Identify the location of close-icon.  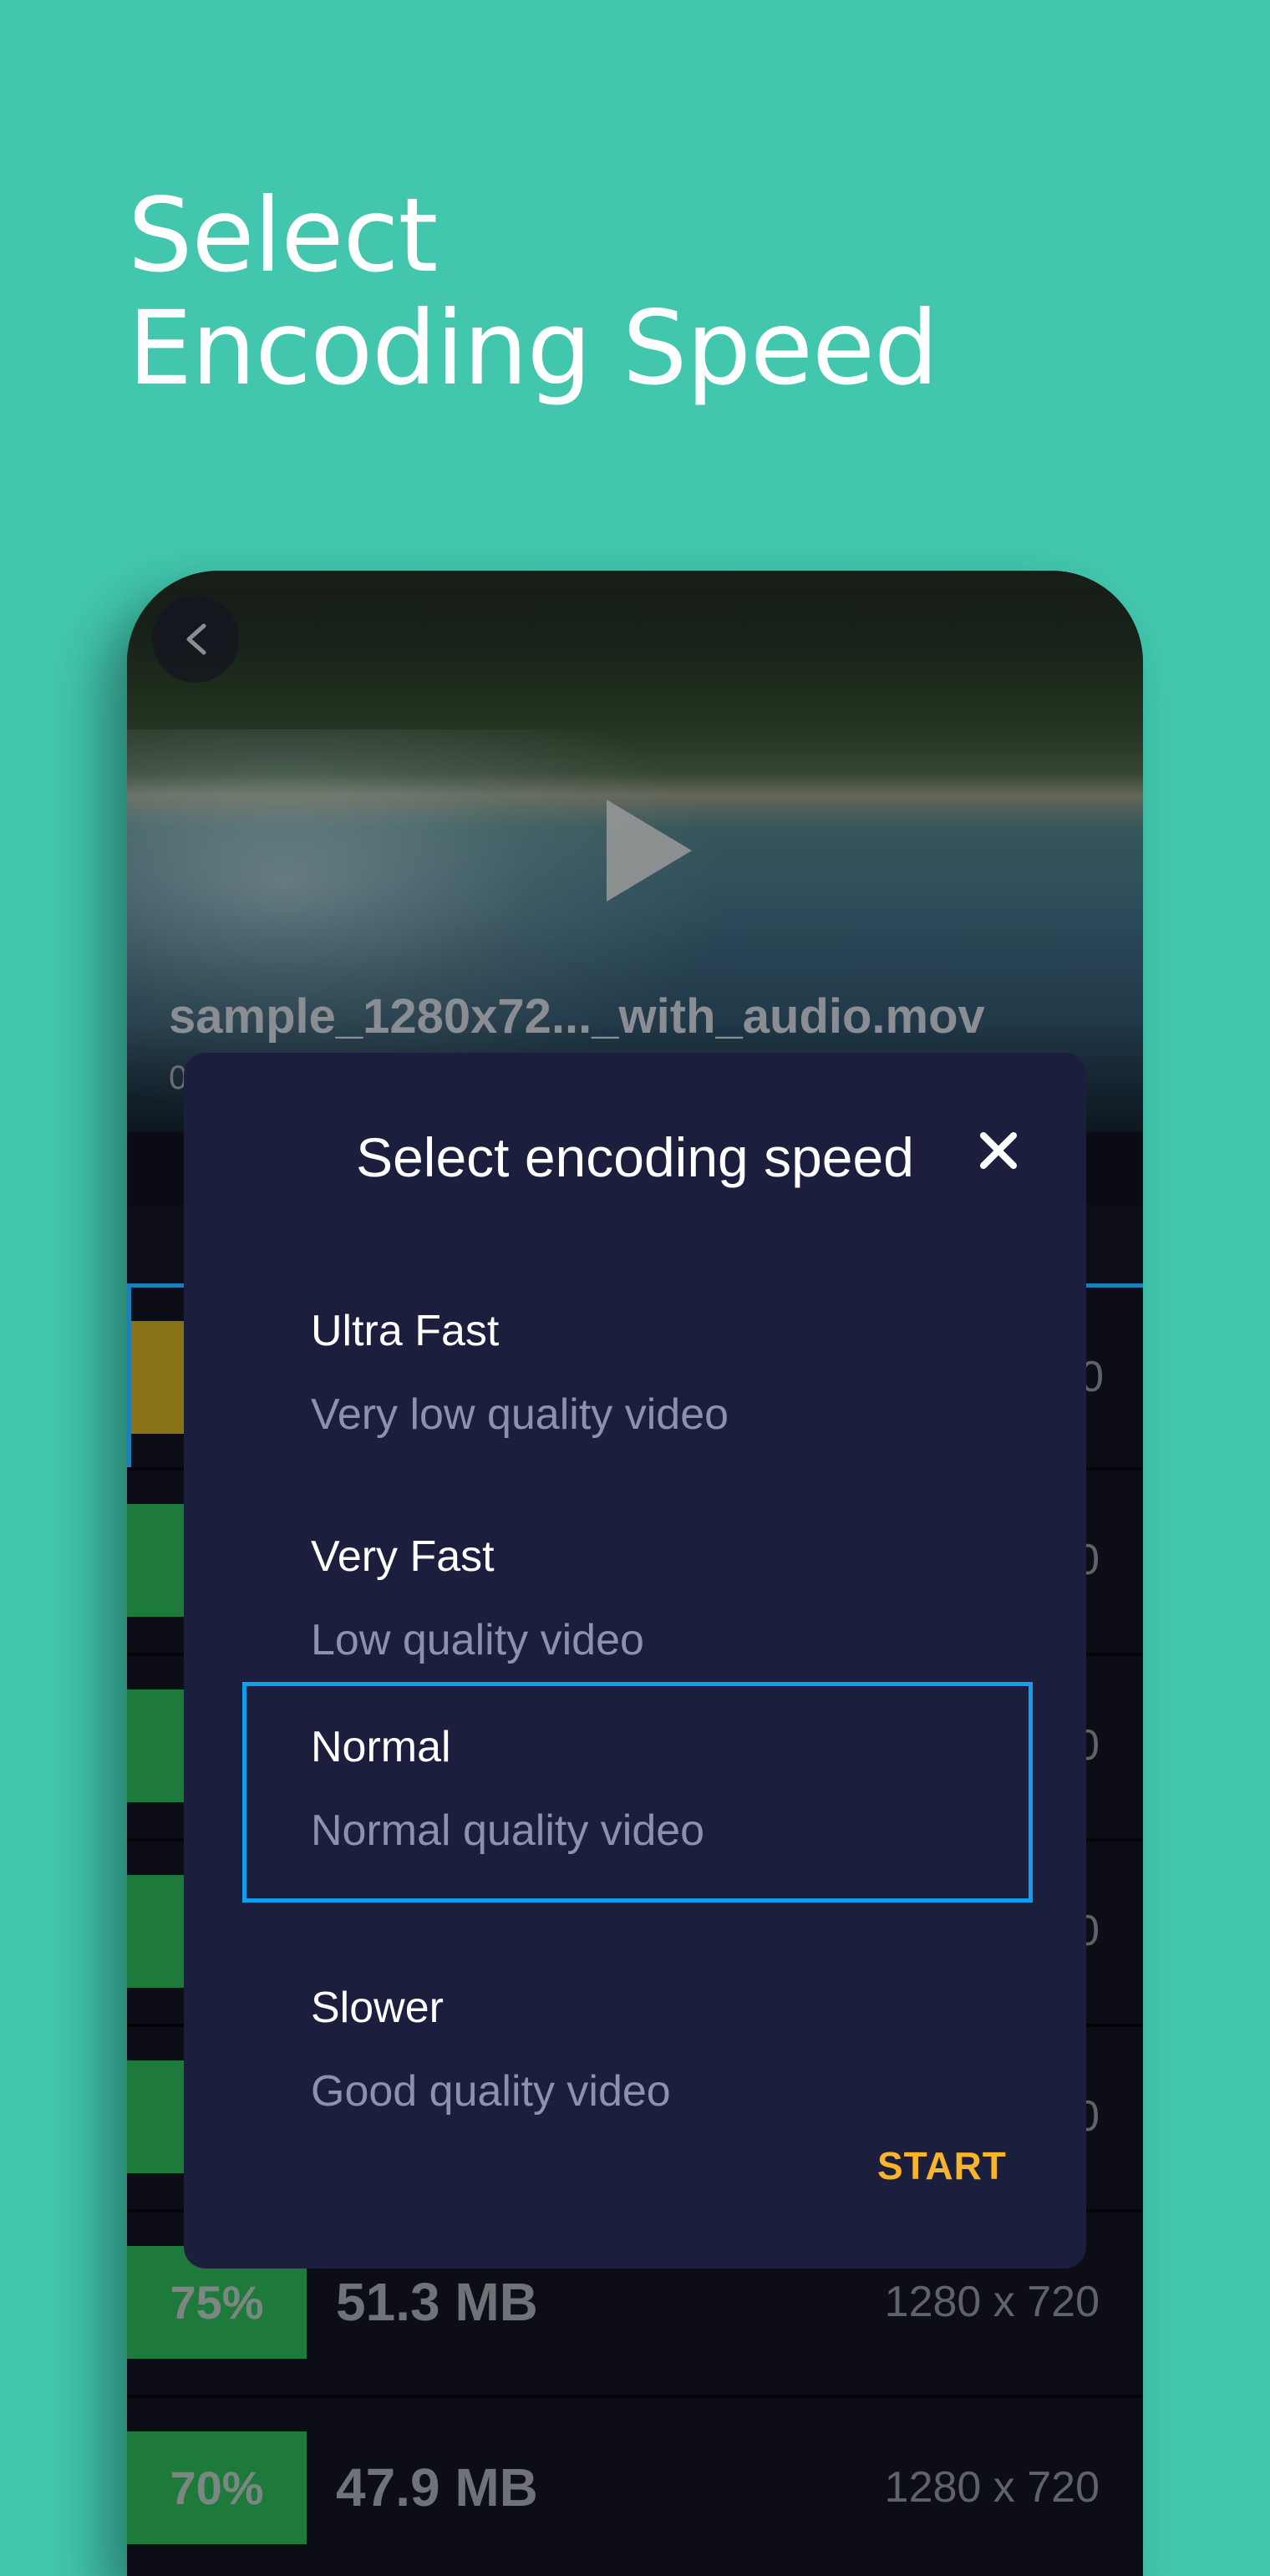
(998, 1150).